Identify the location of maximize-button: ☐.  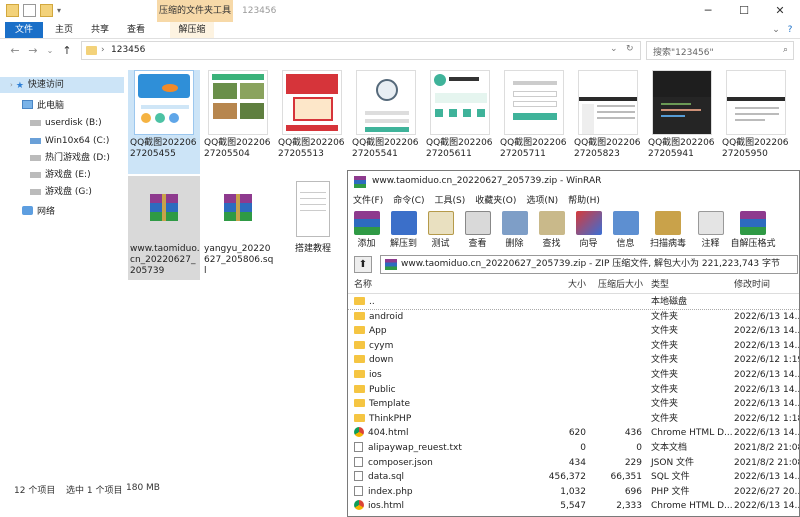
(744, 11).